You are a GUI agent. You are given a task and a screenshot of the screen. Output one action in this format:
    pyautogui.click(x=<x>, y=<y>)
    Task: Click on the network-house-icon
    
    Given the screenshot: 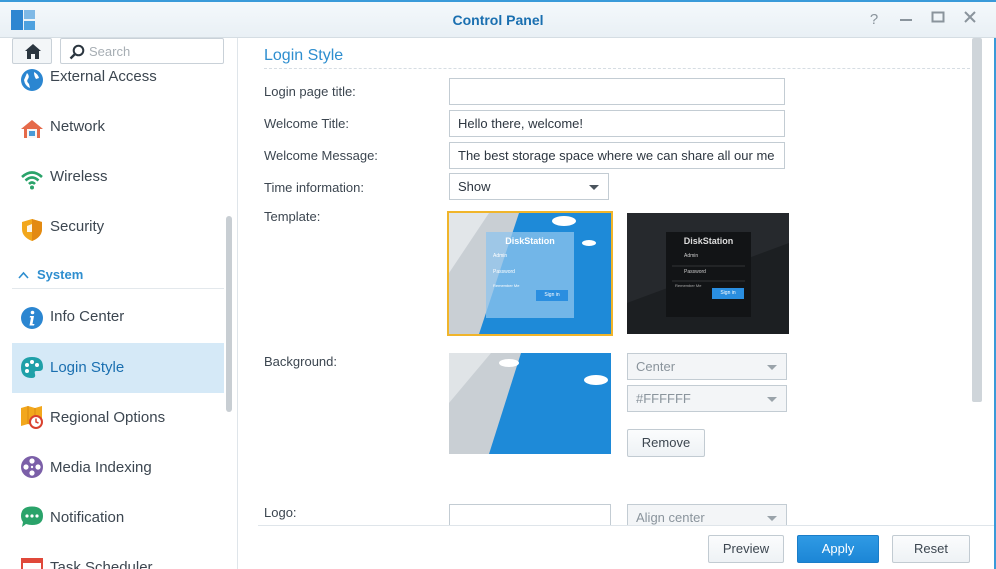 What is the action you would take?
    pyautogui.click(x=32, y=129)
    